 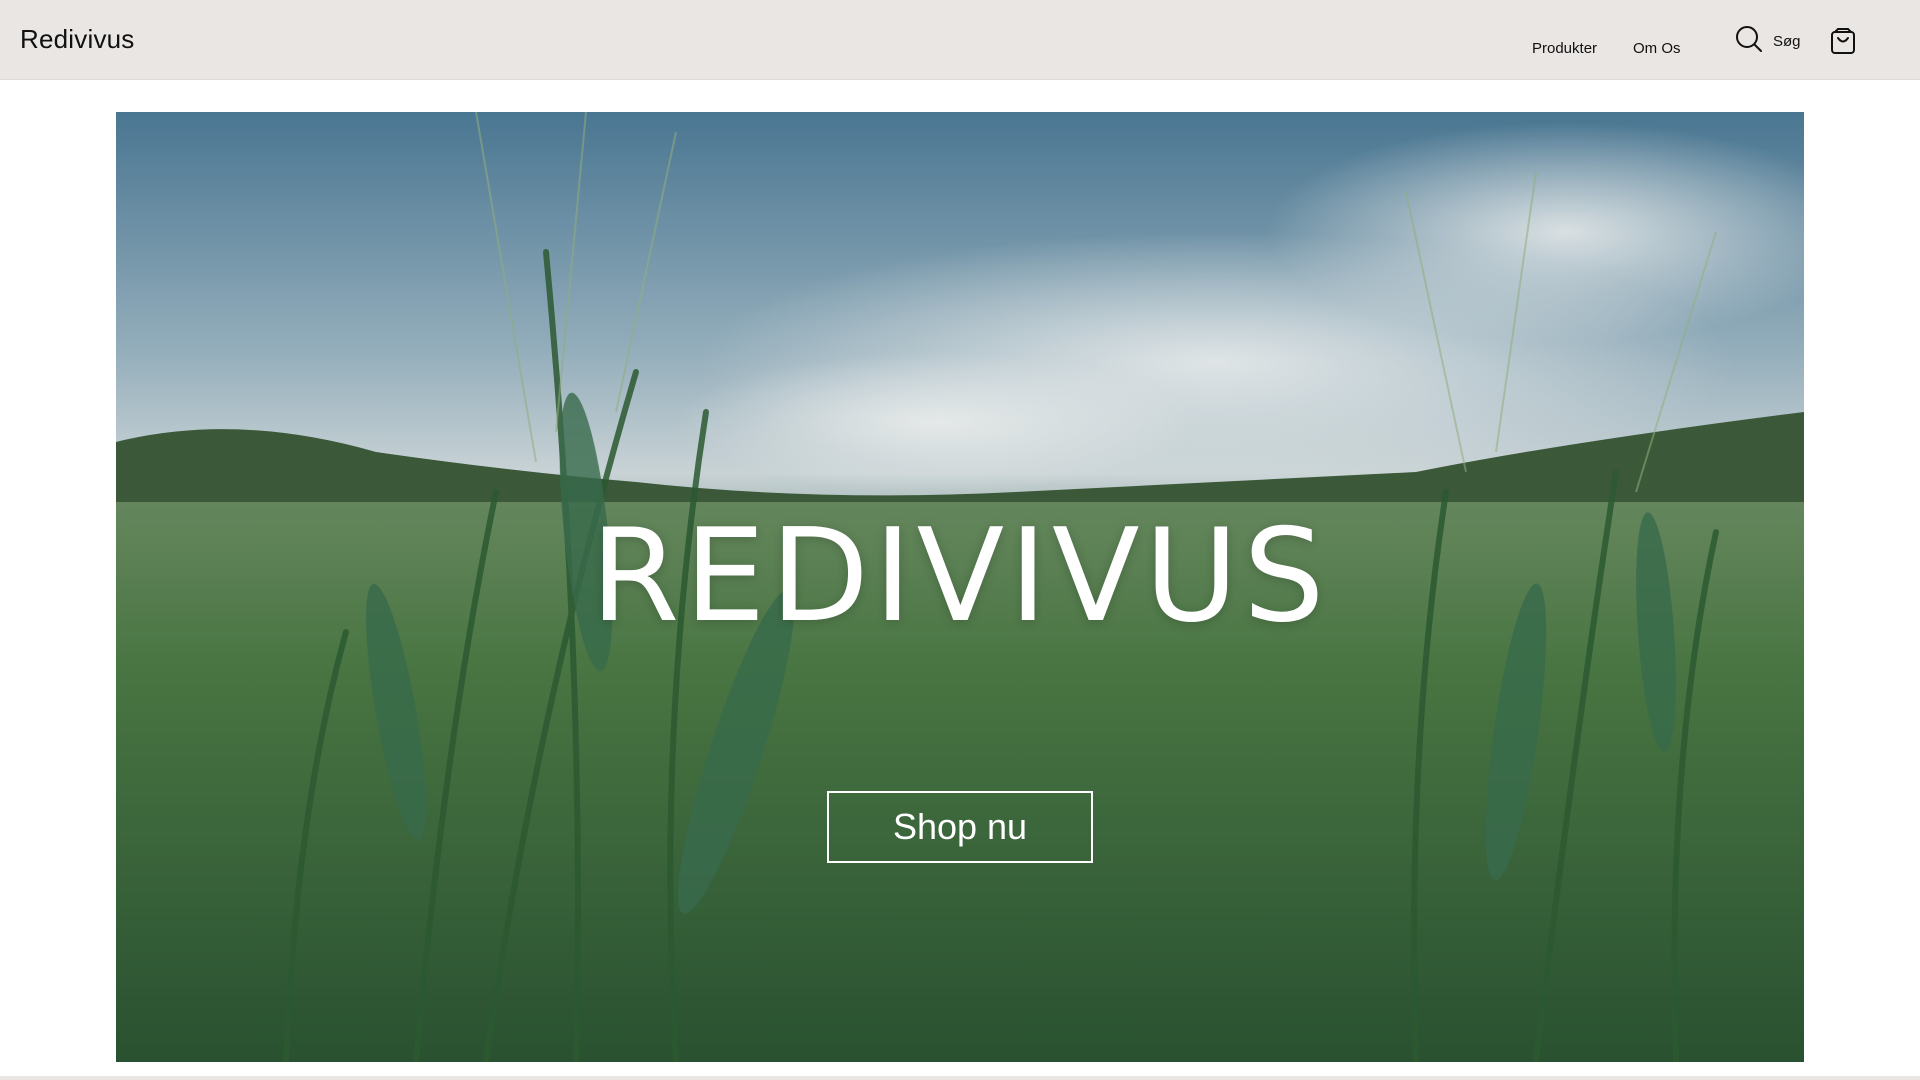 What do you see at coordinates (960, 827) in the screenshot?
I see `shop-now-button: Shop nu` at bounding box center [960, 827].